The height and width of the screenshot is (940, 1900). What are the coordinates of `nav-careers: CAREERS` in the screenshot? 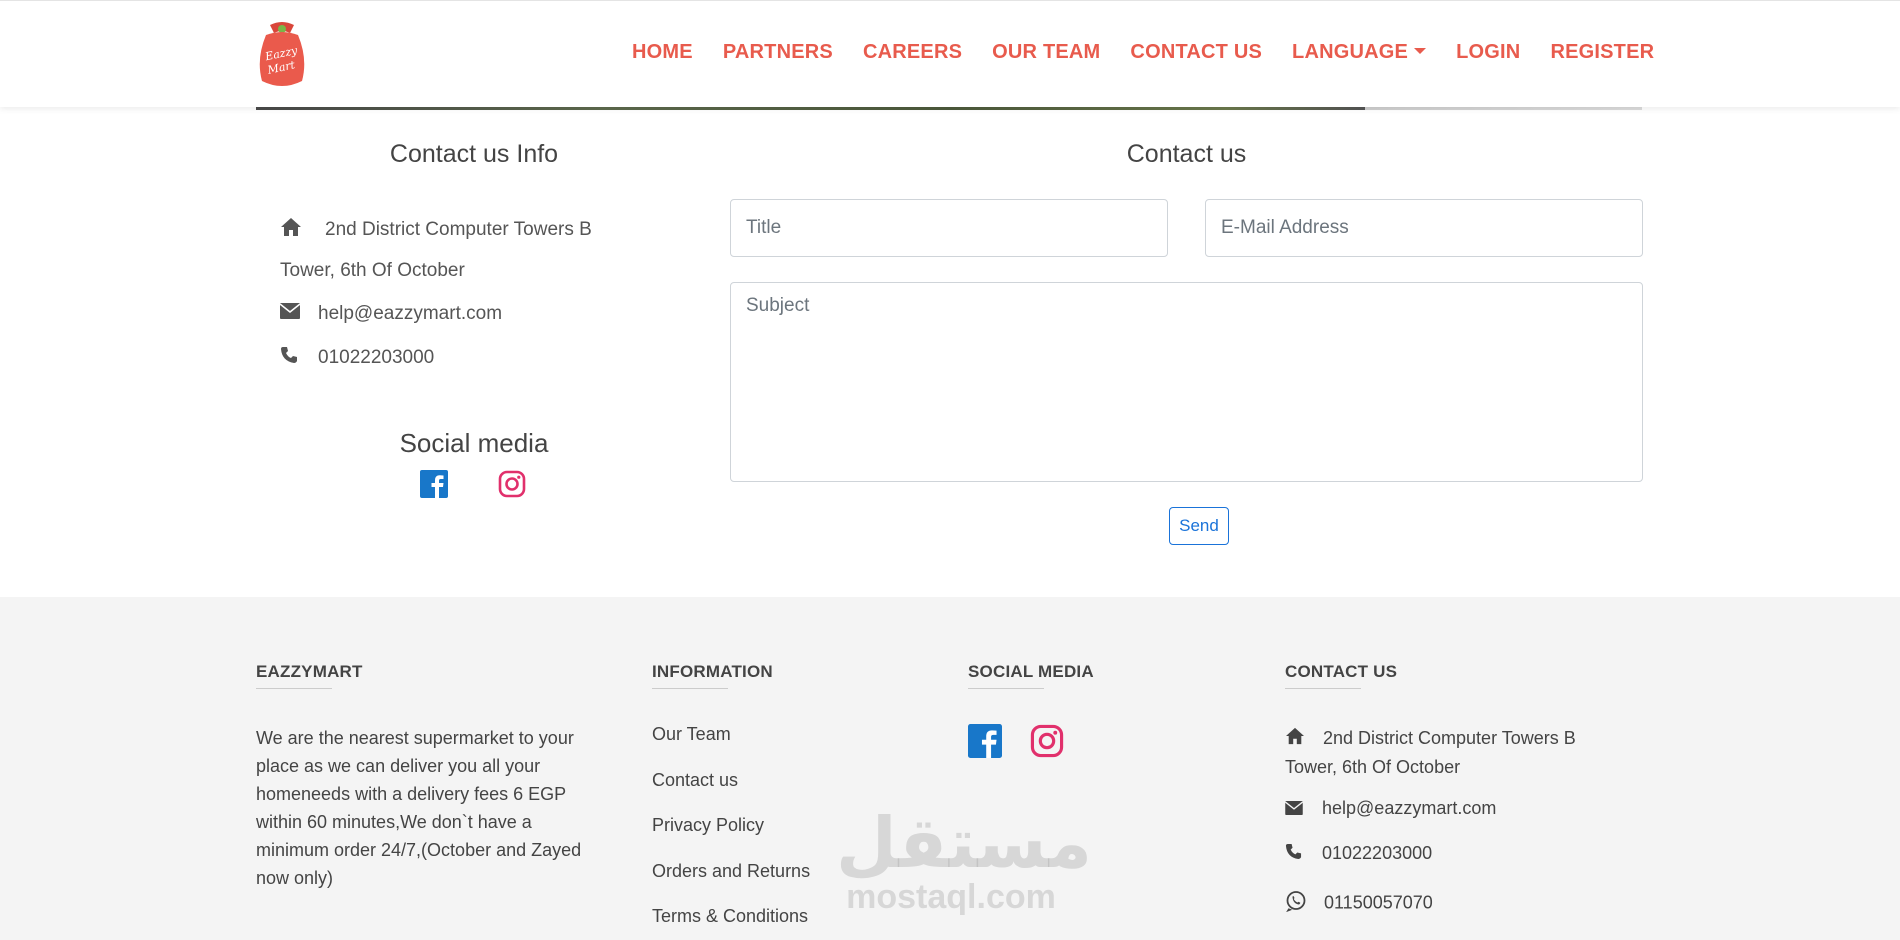 It's located at (912, 52).